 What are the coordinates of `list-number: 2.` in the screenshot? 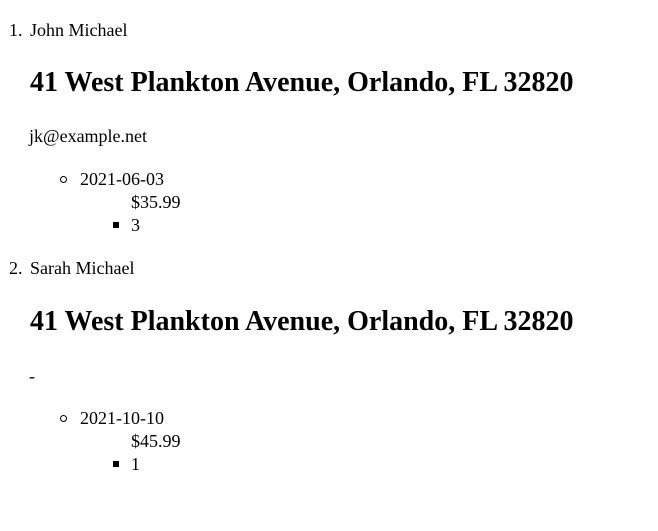 It's located at (16, 268).